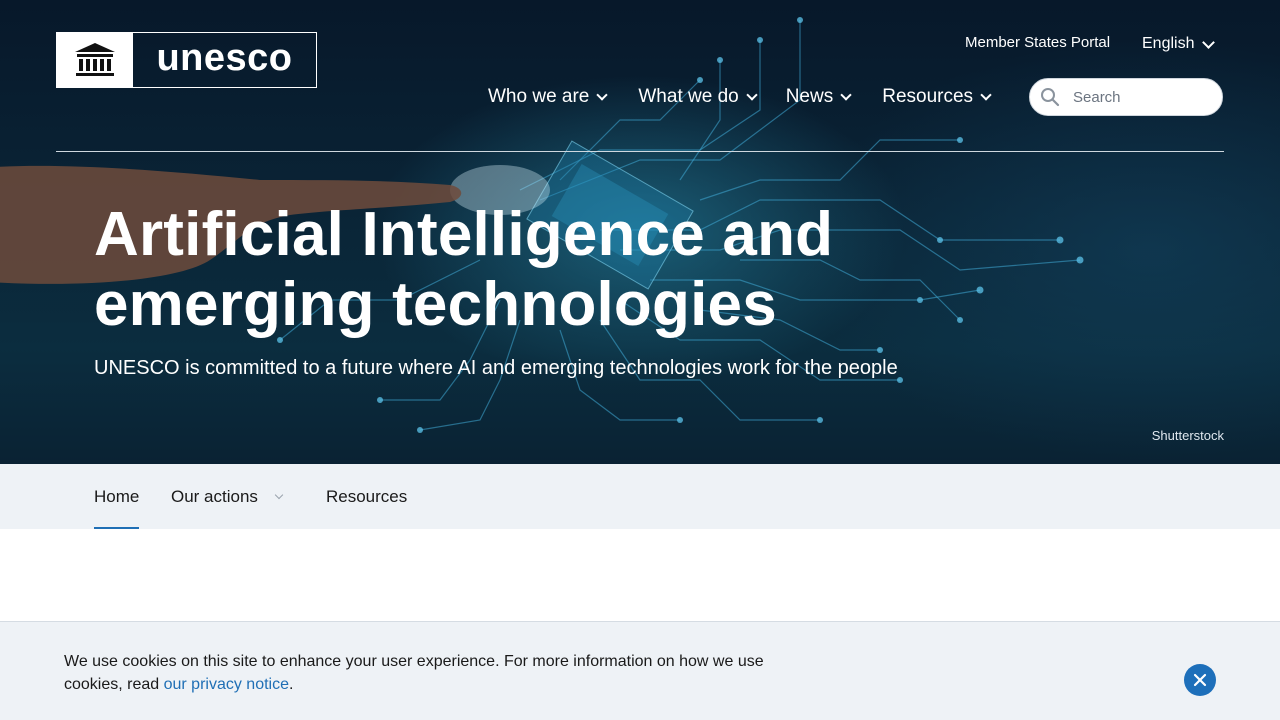 This screenshot has height=720, width=1280. I want to click on language-label: English, so click(1168, 43).